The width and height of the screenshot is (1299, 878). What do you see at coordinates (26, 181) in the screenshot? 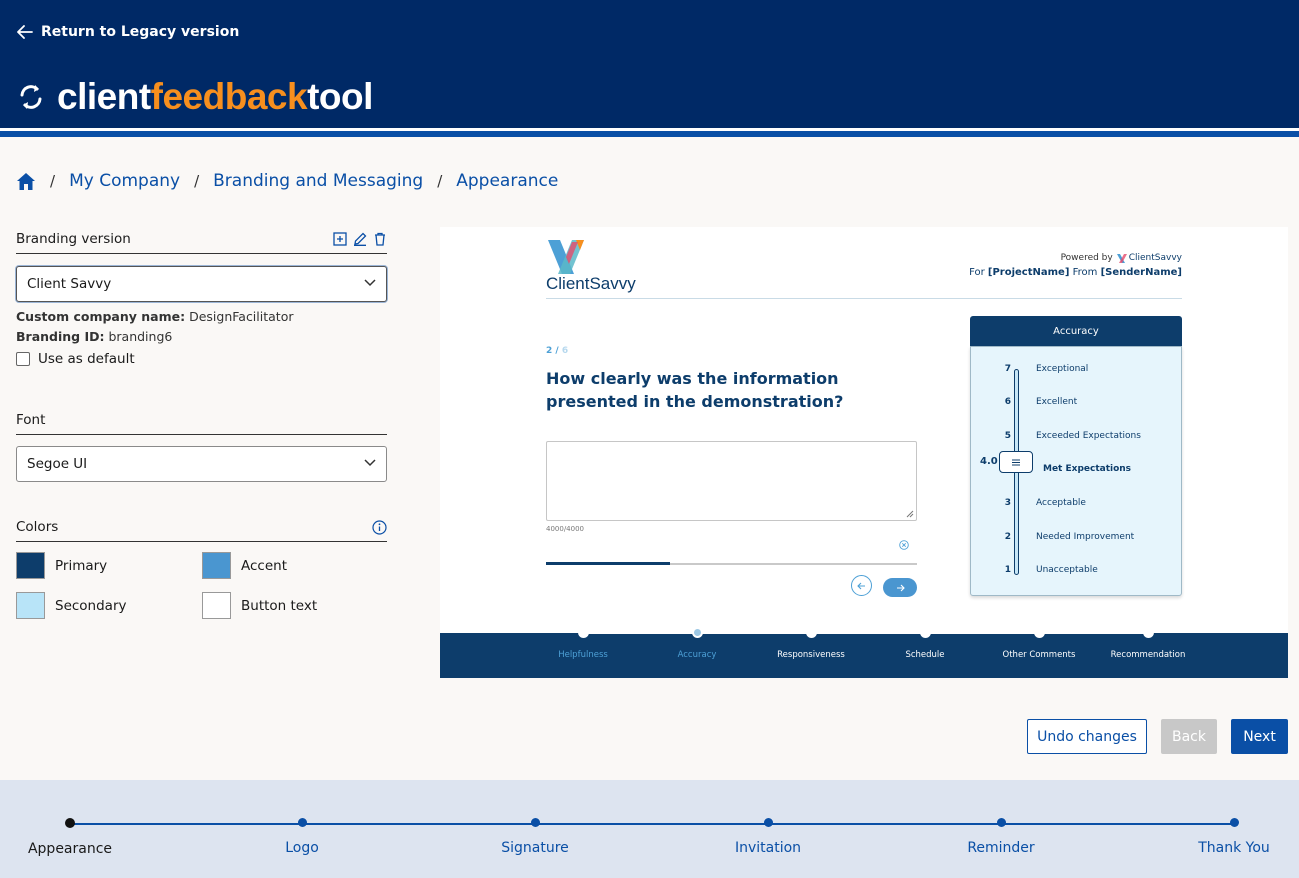
I see `home-icon` at bounding box center [26, 181].